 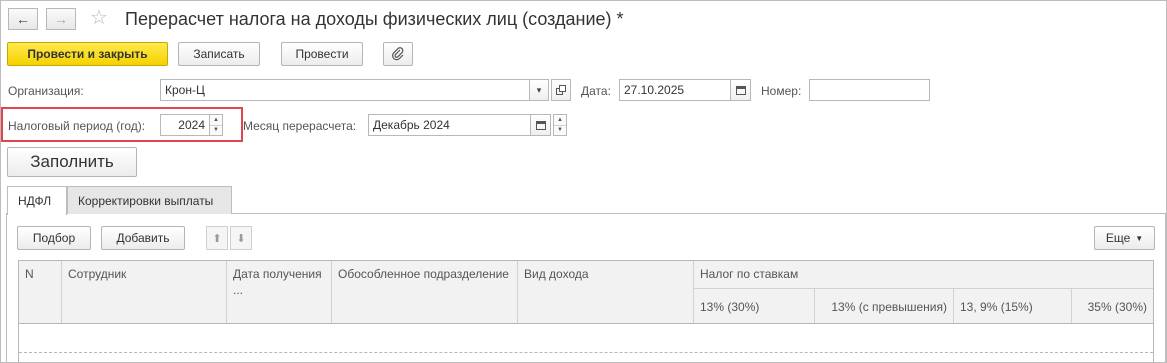 I want to click on move-up-button: ⬆, so click(x=217, y=238).